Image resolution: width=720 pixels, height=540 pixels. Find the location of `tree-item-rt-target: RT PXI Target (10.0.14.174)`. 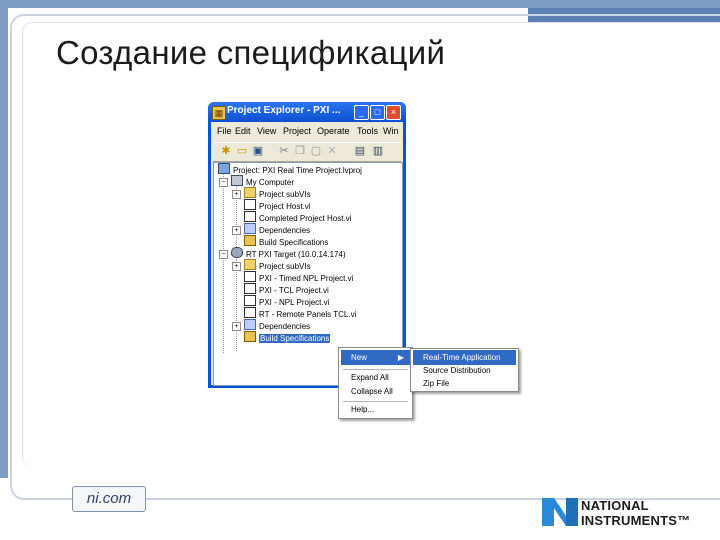

tree-item-rt-target: RT PXI Target (10.0.14.174) is located at coordinates (288, 253).